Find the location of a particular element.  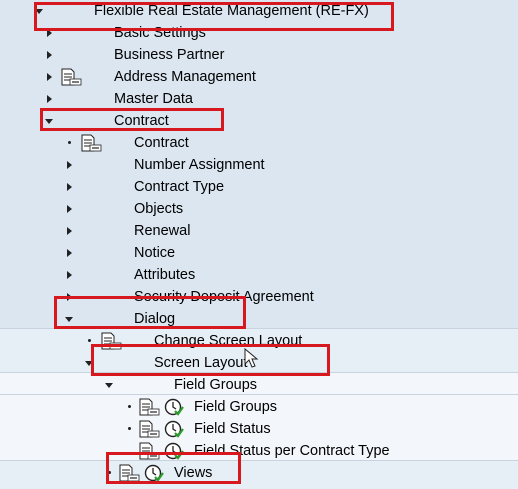

tree-node-renewal: Renewal is located at coordinates (259, 231).